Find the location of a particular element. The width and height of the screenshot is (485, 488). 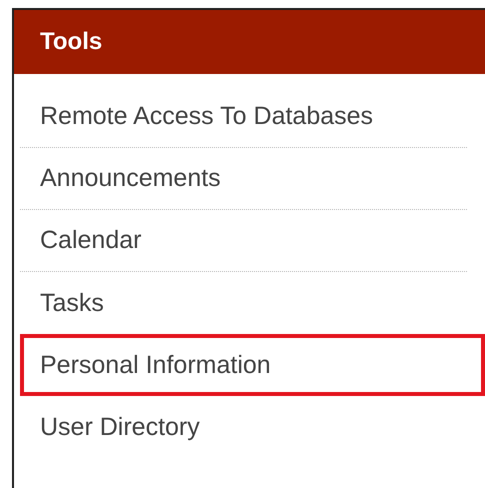

menu-link: Remote Access To Databases is located at coordinates (243, 117).